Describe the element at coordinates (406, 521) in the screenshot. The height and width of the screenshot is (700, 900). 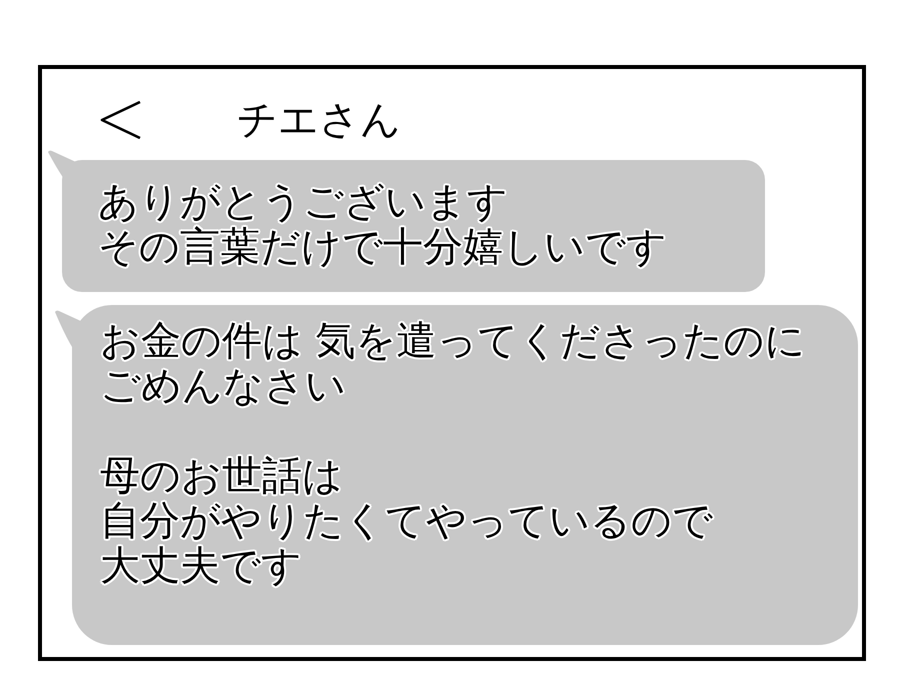
I see `message-text: 自分がやりたくてやっているので` at that location.